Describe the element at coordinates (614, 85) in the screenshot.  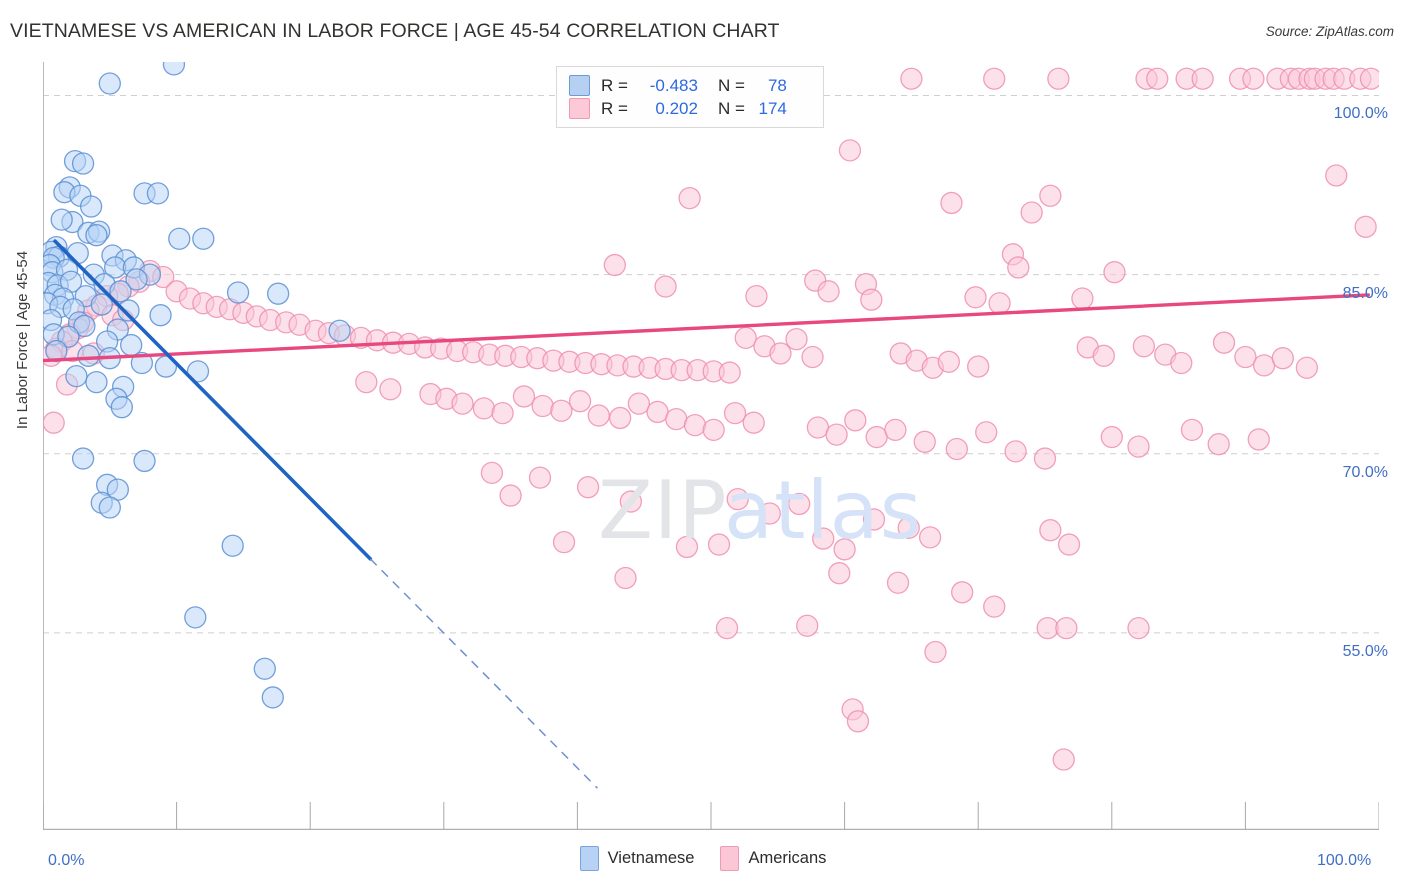
I see `r-label-vietnamese: R =` at that location.